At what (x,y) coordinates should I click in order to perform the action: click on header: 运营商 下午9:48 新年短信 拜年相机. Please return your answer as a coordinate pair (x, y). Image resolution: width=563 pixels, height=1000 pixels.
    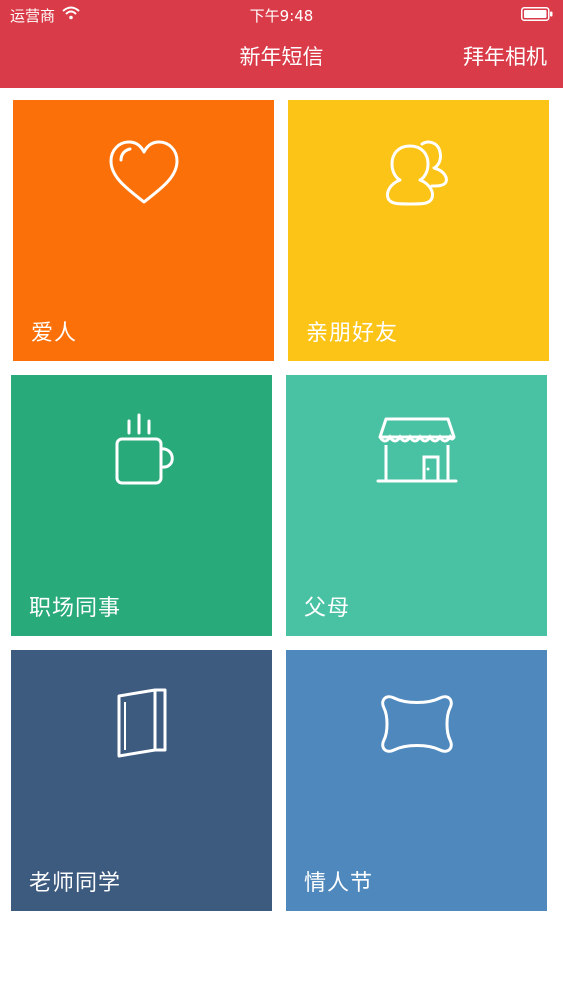
    Looking at the image, I should click on (281, 44).